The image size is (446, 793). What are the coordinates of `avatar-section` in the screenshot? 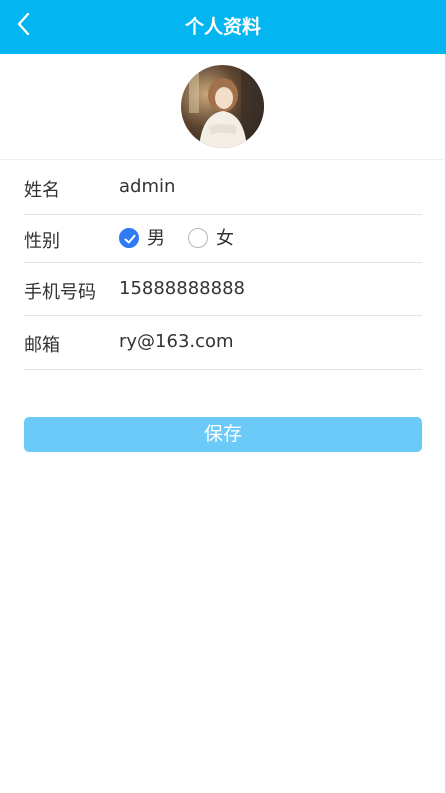 It's located at (223, 107).